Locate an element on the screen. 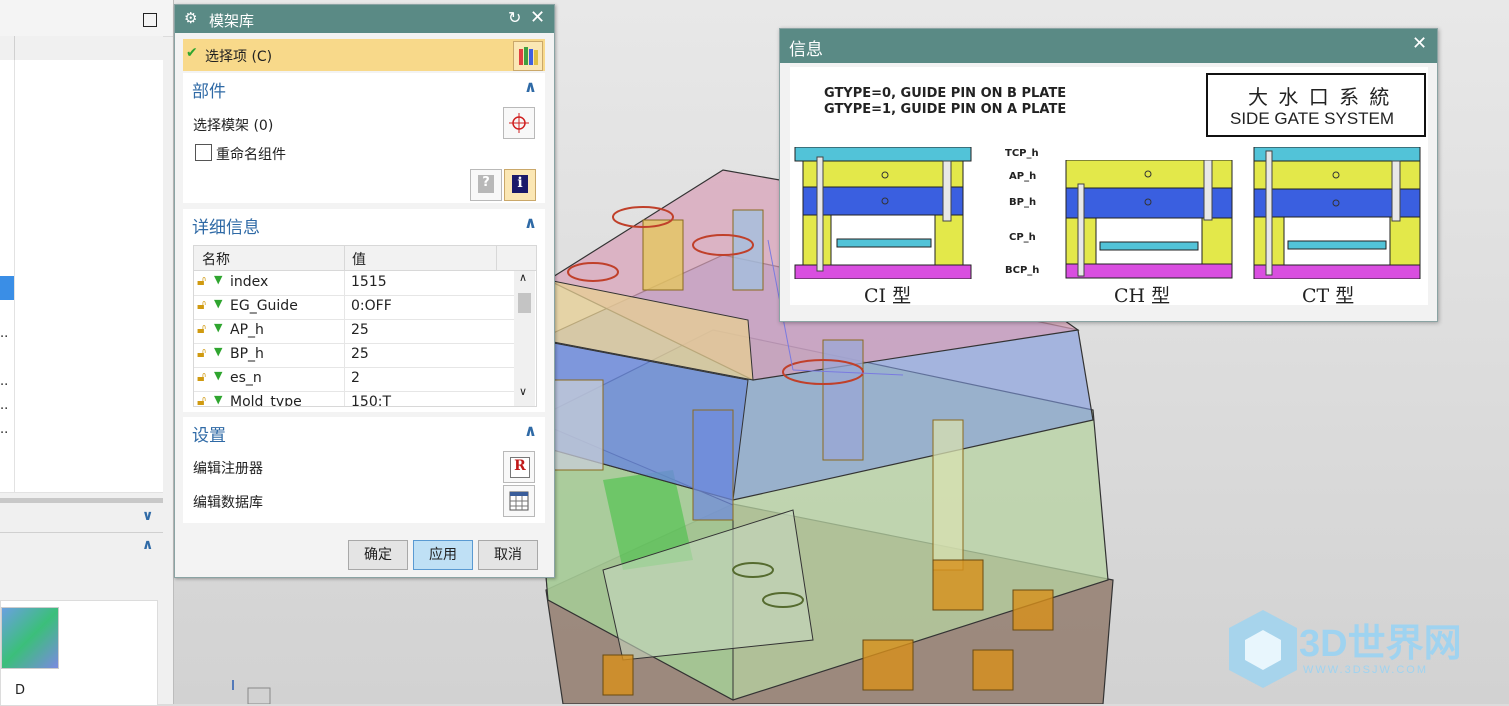  help-button: ? is located at coordinates (486, 185).